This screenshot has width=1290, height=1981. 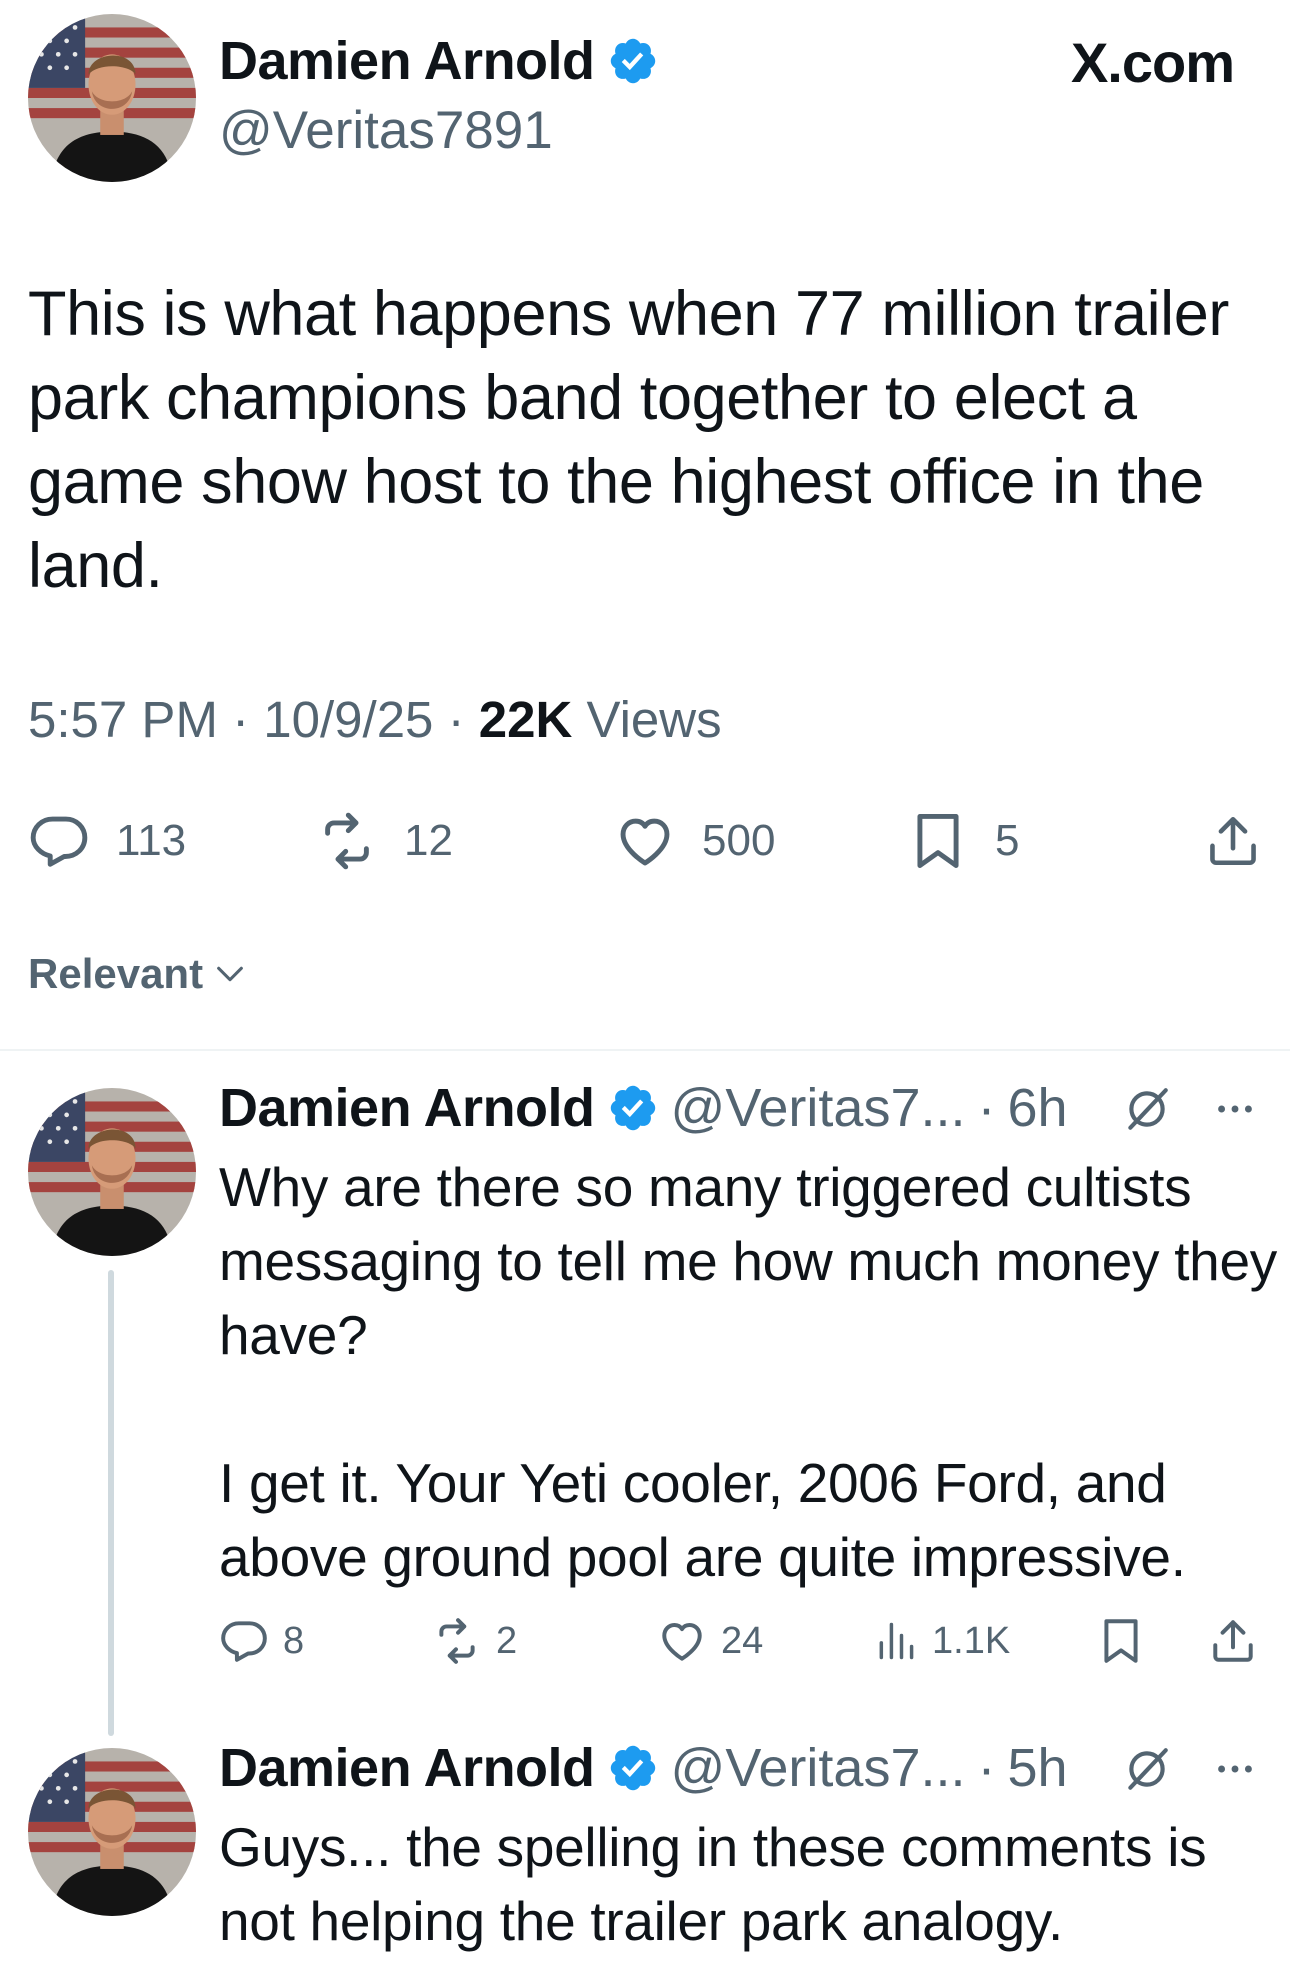 I want to click on author-handle: @Veritas7891, so click(x=386, y=130).